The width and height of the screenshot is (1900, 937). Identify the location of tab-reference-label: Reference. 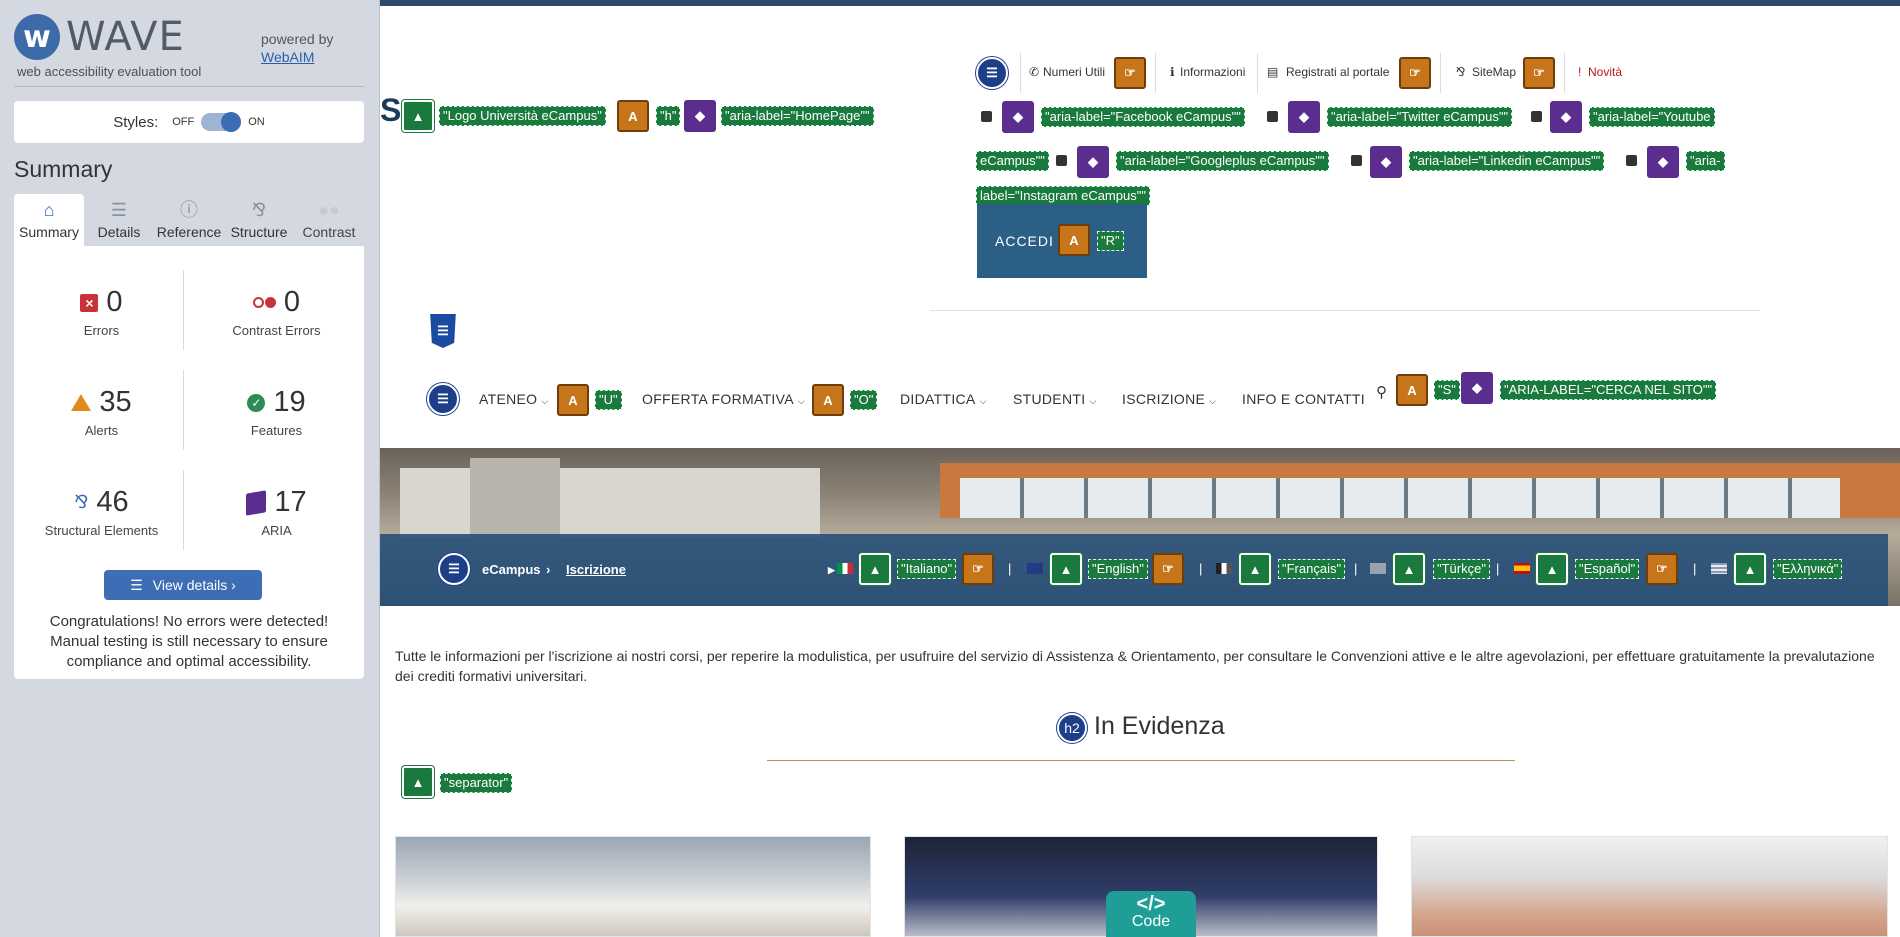
(189, 232).